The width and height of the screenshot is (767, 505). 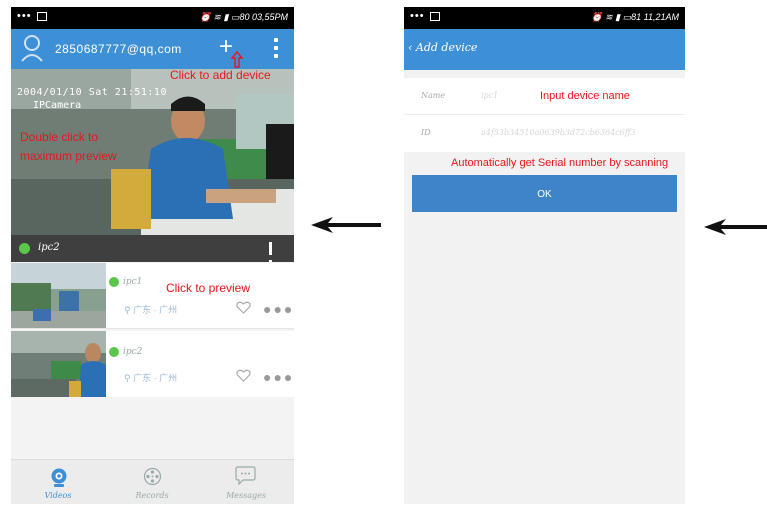 What do you see at coordinates (585, 96) in the screenshot?
I see `annotation-input-name: Input device name` at bounding box center [585, 96].